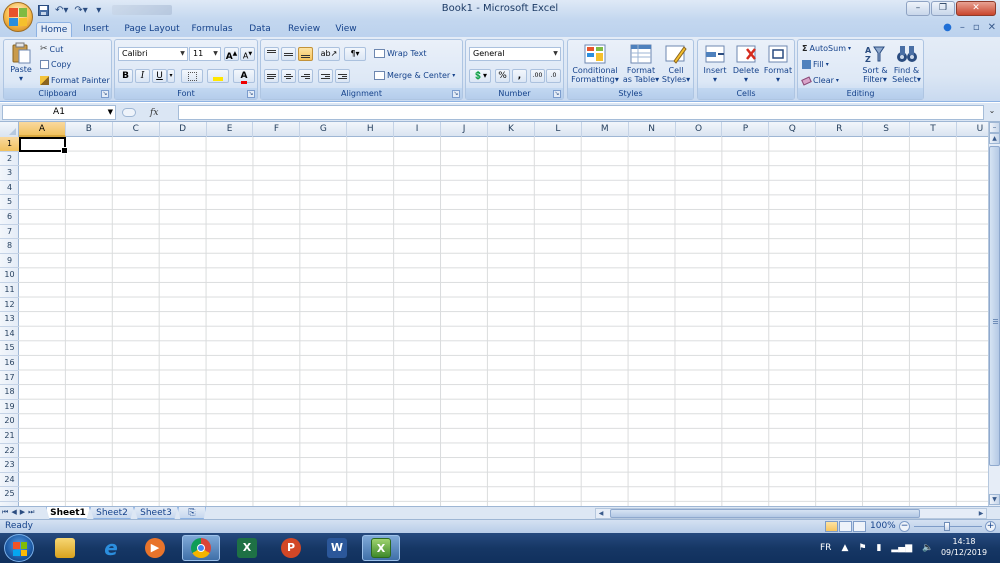  Describe the element at coordinates (205, 54) in the screenshot. I see `font-size-combo: 11 ▼` at that location.